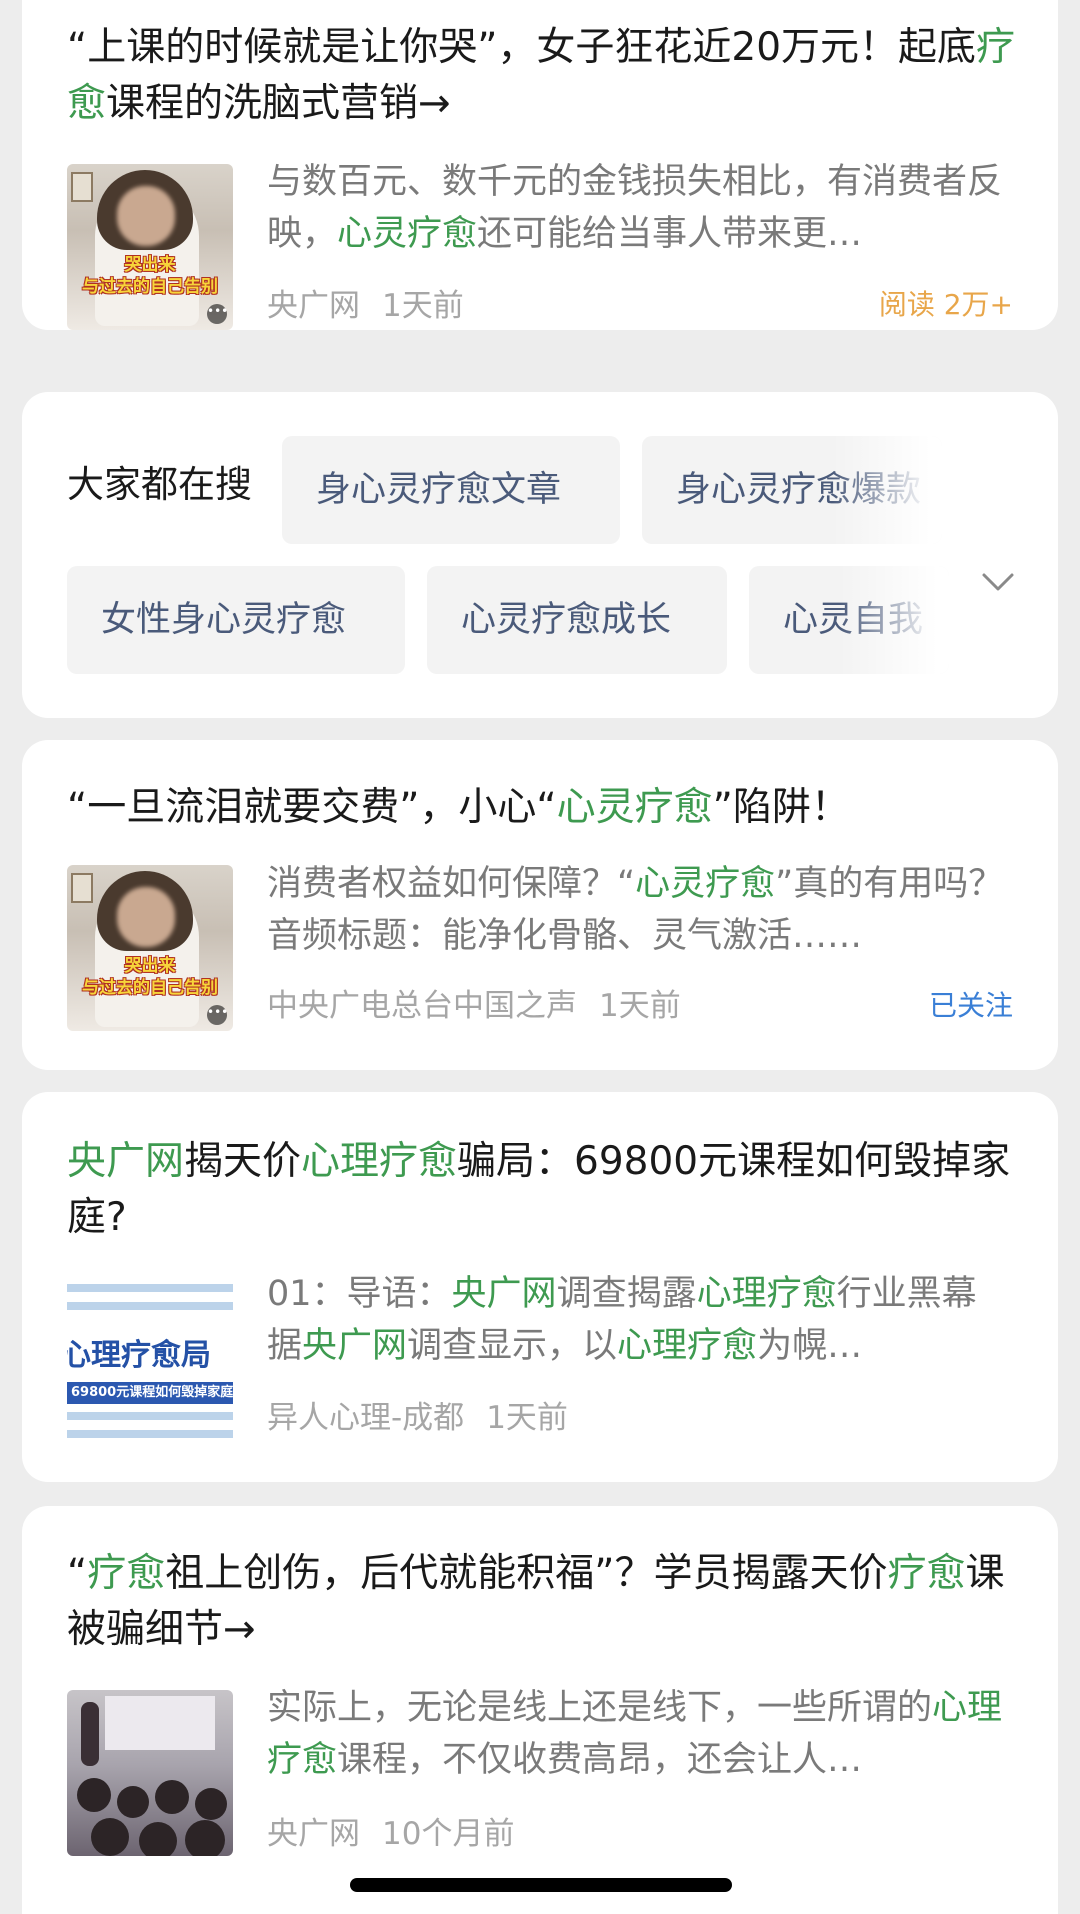 This screenshot has width=1080, height=1914. Describe the element at coordinates (792, 490) in the screenshot. I see `search-chip: 身心灵疗愈爆款` at that location.